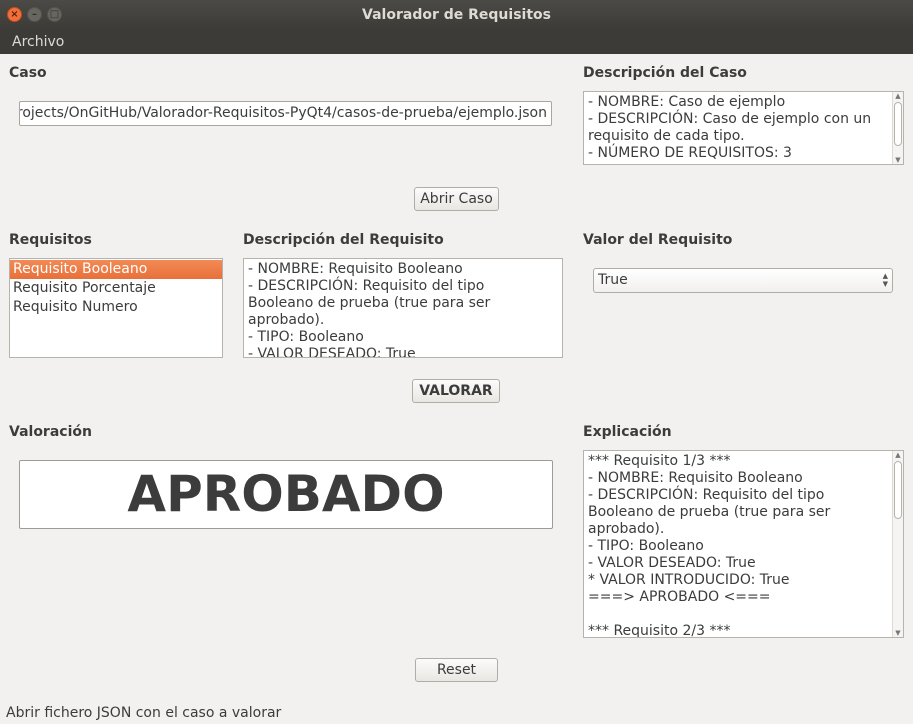 The image size is (913, 724). I want to click on reset-button: Reset, so click(456, 670).